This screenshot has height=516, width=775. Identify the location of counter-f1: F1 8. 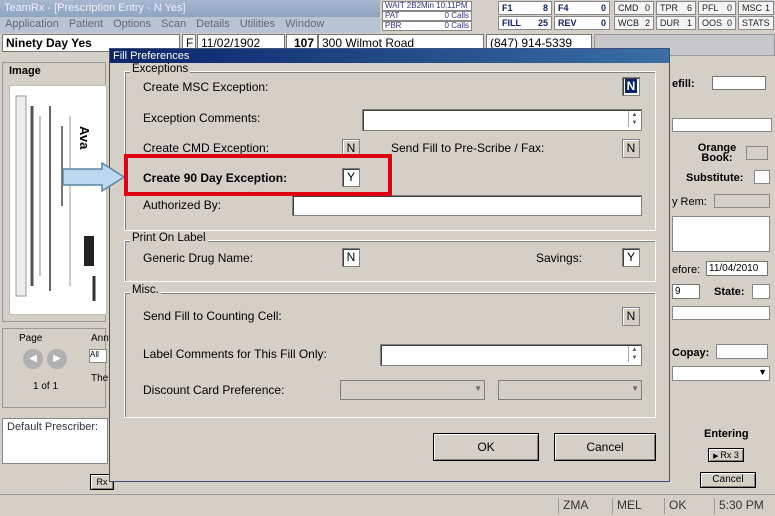
(525, 8).